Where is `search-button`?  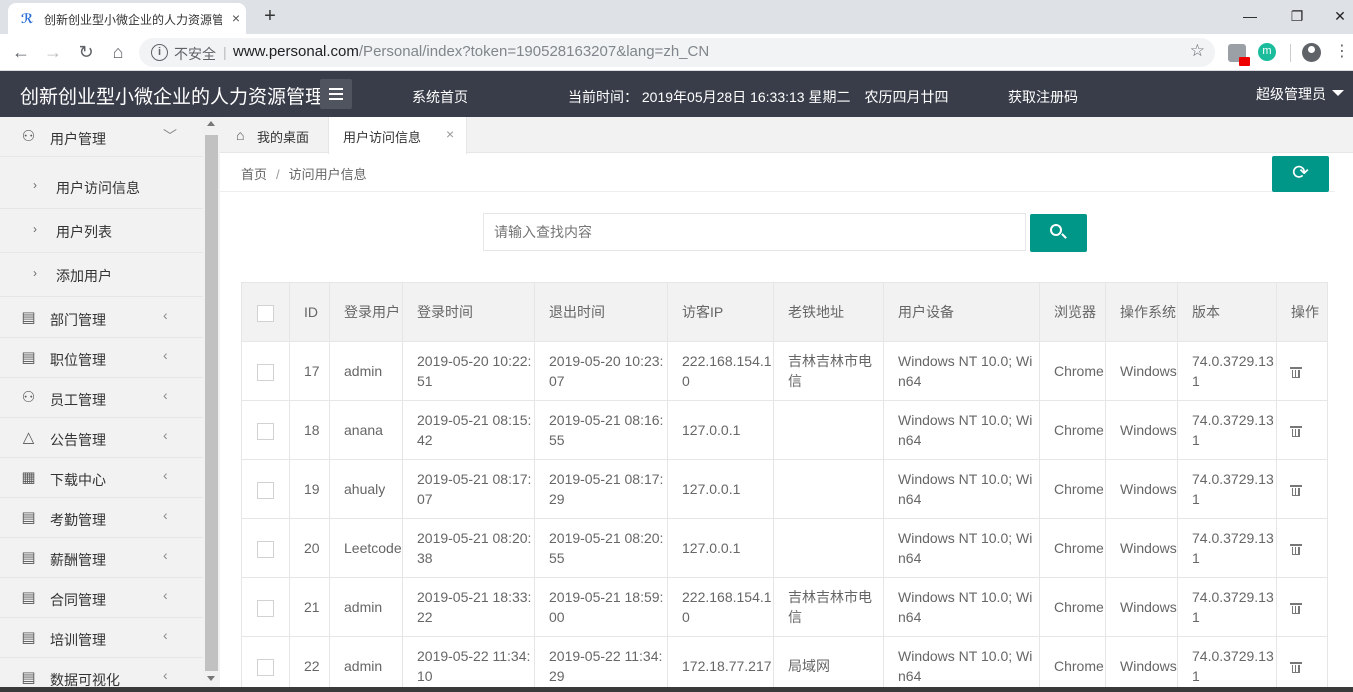 search-button is located at coordinates (1058, 233).